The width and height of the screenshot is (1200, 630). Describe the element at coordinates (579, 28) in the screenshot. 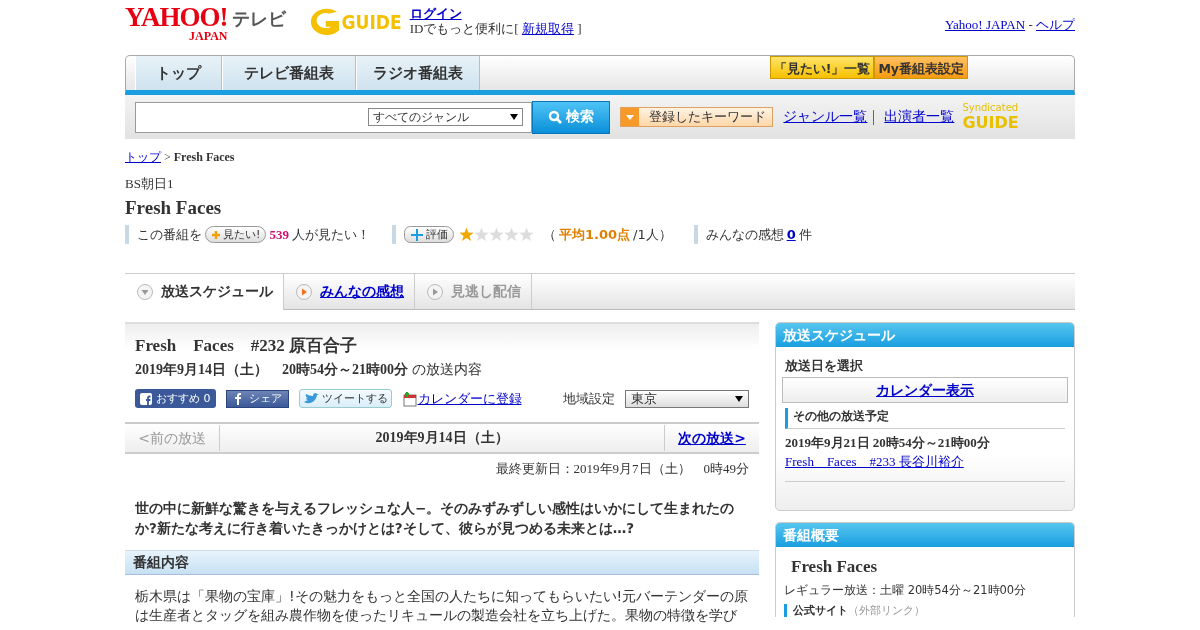

I see `bracket-text: ]` at that location.